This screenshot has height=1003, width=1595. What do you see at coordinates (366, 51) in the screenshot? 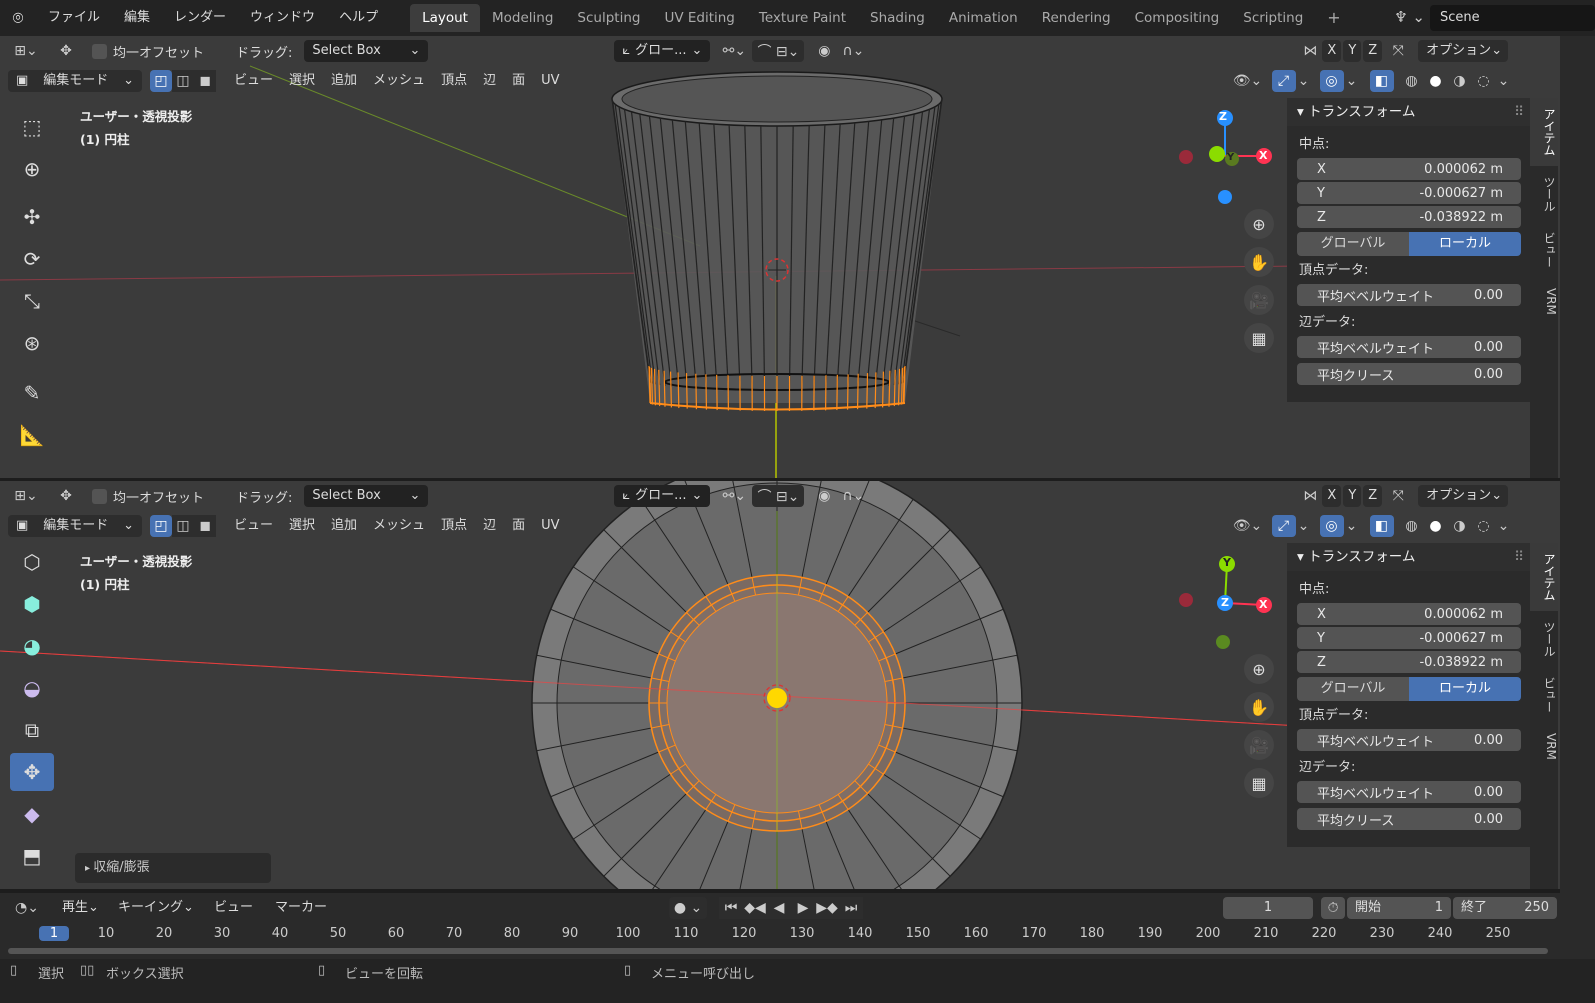
I see `drag-select: Select Box ⌄` at bounding box center [366, 51].